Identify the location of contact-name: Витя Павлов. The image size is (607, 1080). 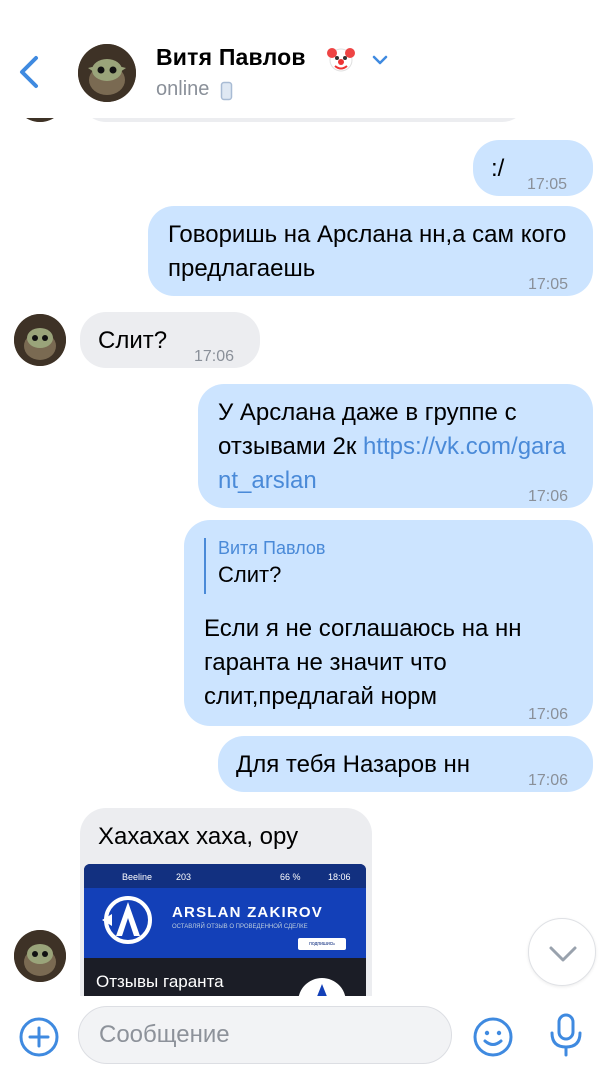
(231, 57).